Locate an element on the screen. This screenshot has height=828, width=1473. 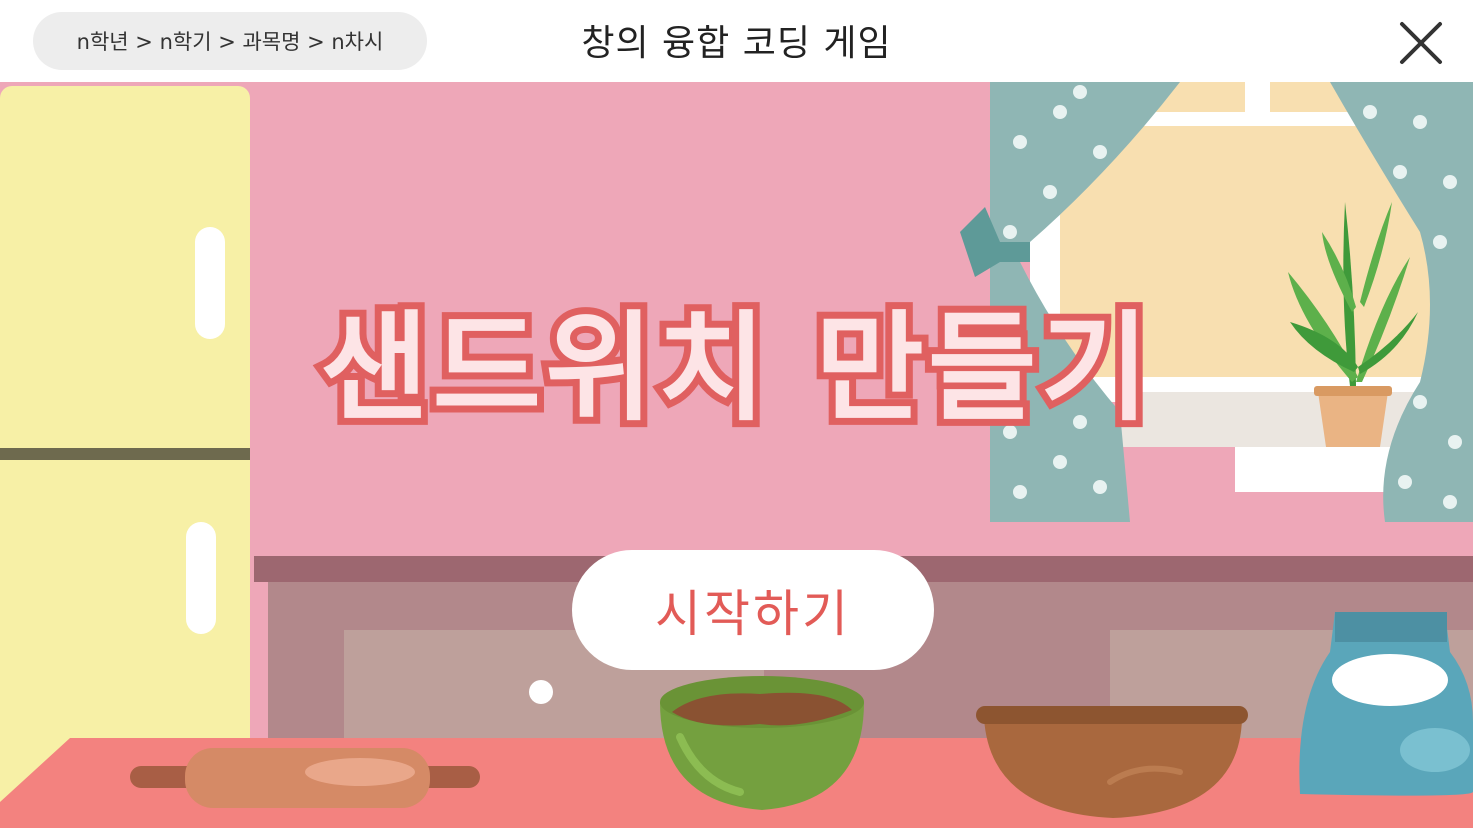
page-title: 창의 융합 코딩 게임 is located at coordinates (736, 43).